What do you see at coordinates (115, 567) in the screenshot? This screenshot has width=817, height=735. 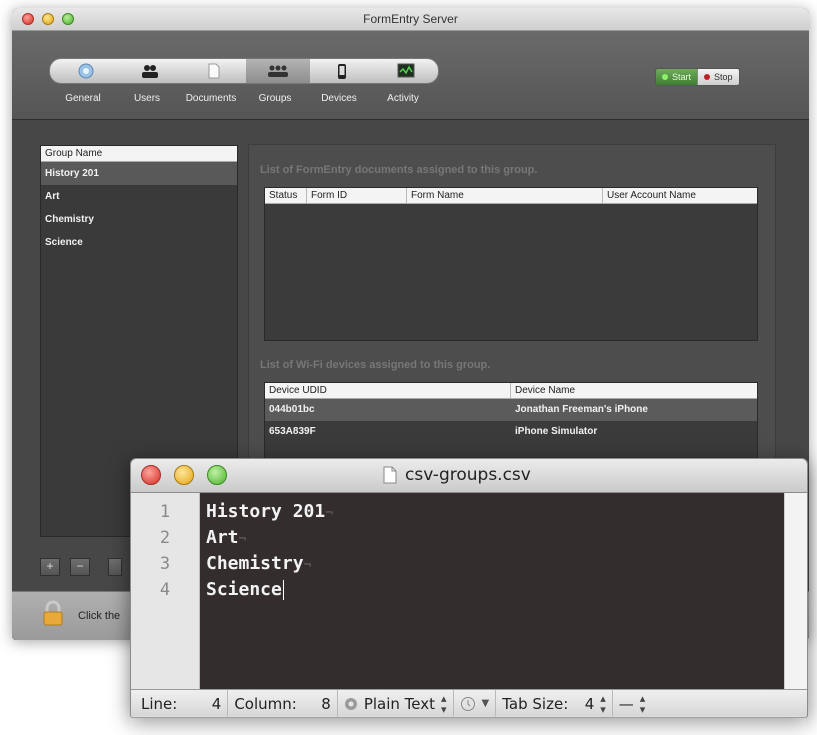 I see `group-action-button` at bounding box center [115, 567].